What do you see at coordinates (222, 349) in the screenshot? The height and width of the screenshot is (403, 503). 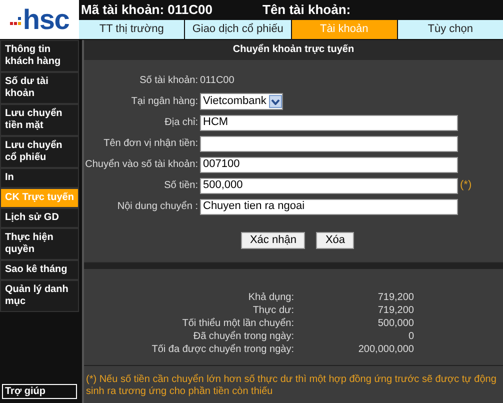 I see `summary-label: Tối đa được chuyển trong ngày:` at bounding box center [222, 349].